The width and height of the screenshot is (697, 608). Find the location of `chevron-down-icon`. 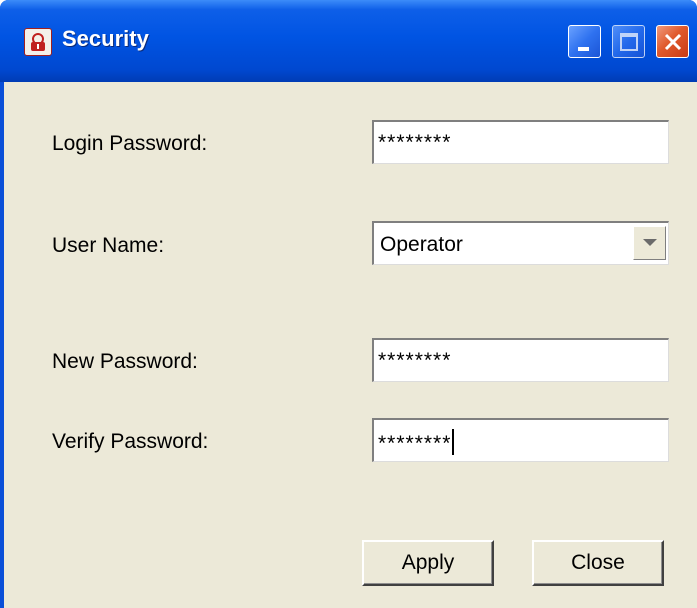

chevron-down-icon is located at coordinates (650, 242).